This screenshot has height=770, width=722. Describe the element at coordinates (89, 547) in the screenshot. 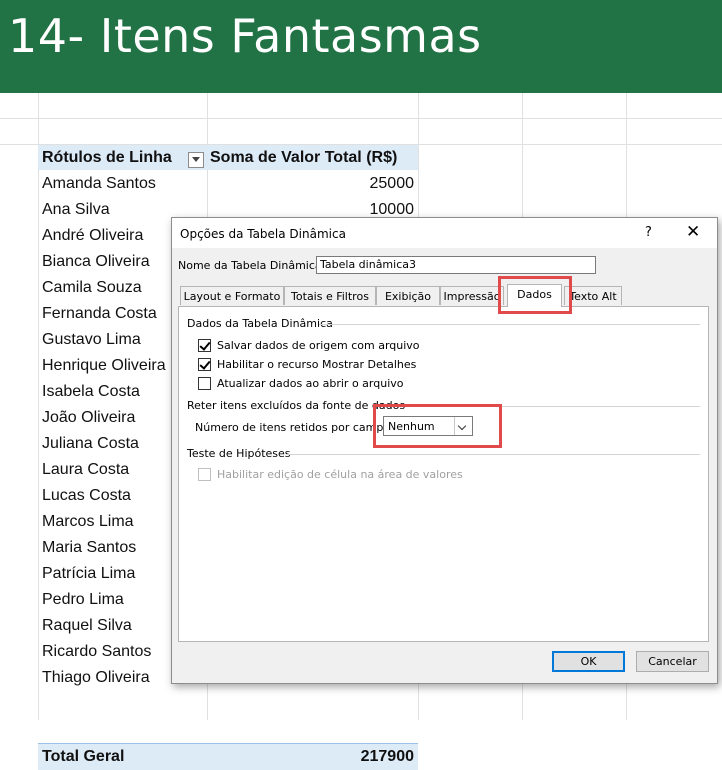

I see `row-label: Maria Santos` at that location.